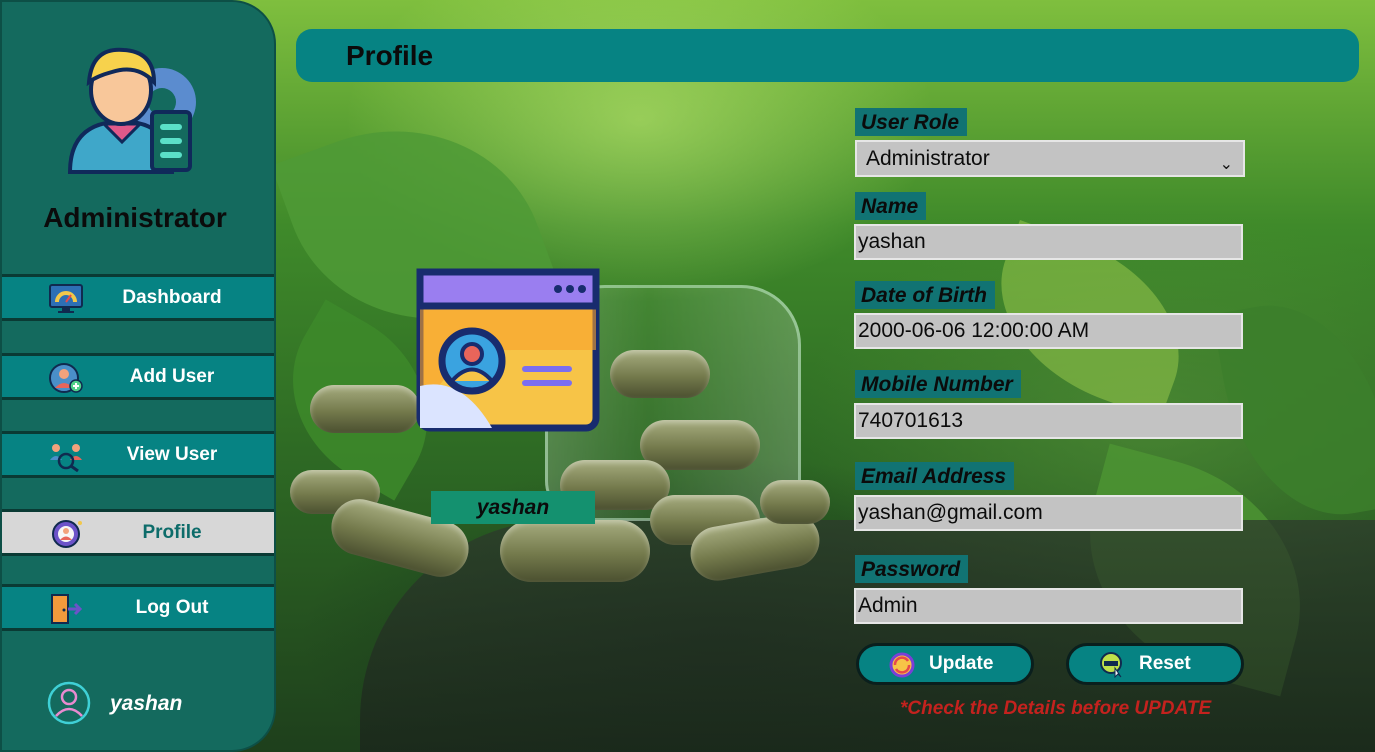  I want to click on sidebar-item-view-user: View User, so click(138, 454).